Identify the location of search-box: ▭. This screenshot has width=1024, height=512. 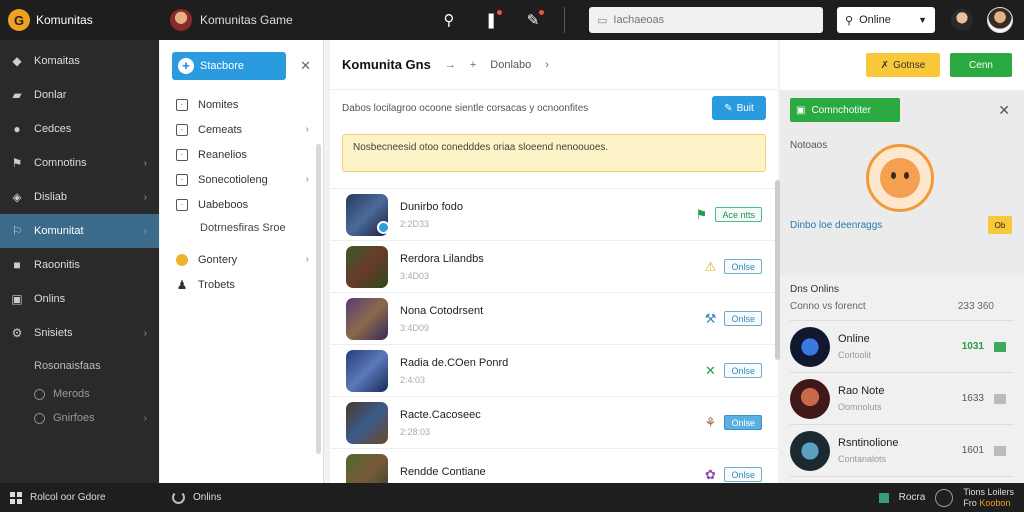
(706, 20).